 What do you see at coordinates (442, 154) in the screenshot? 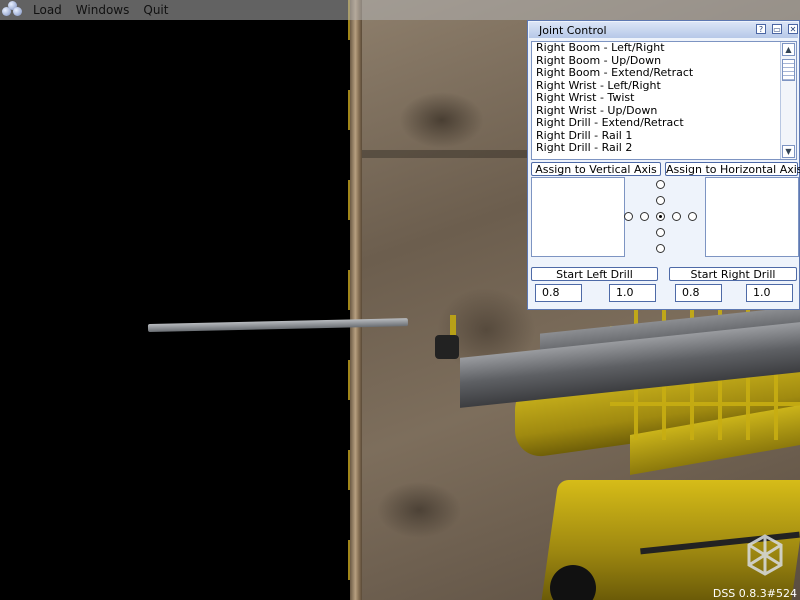
I see `rock-seam` at bounding box center [442, 154].